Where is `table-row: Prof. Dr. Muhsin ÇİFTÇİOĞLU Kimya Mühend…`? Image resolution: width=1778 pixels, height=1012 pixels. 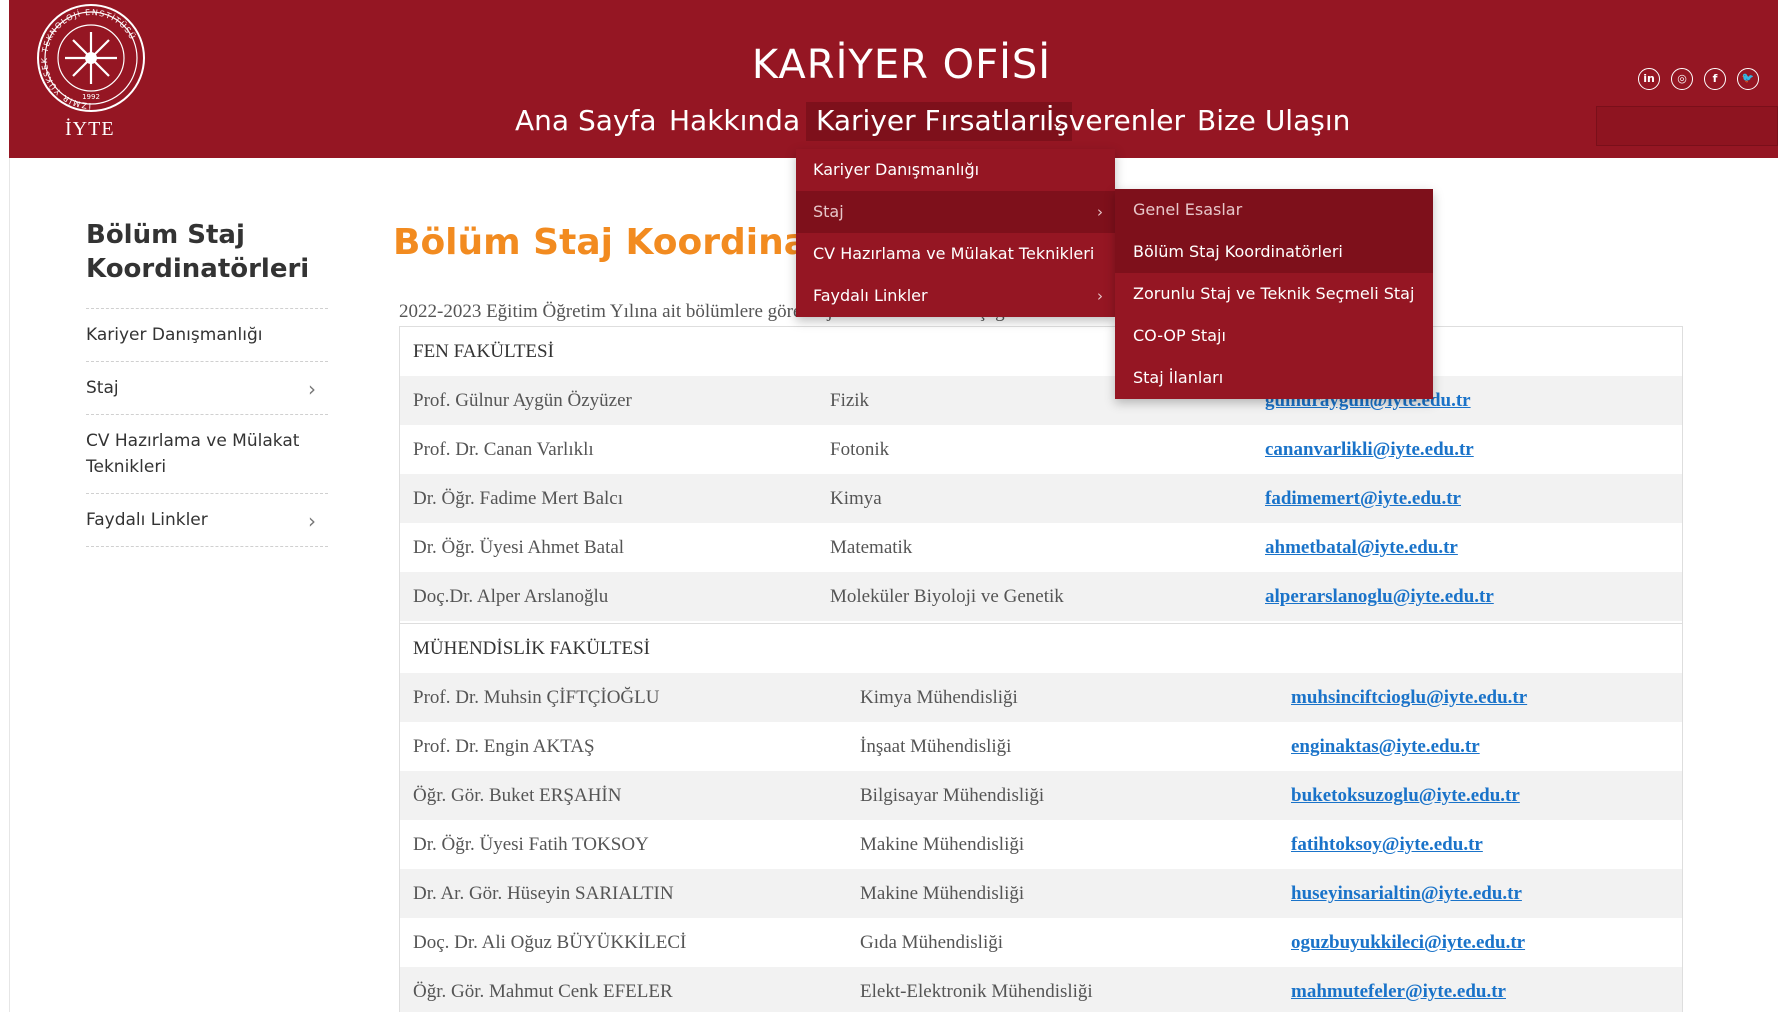 table-row: Prof. Dr. Muhsin ÇİFTÇİOĞLU Kimya Mühend… is located at coordinates (1041, 697).